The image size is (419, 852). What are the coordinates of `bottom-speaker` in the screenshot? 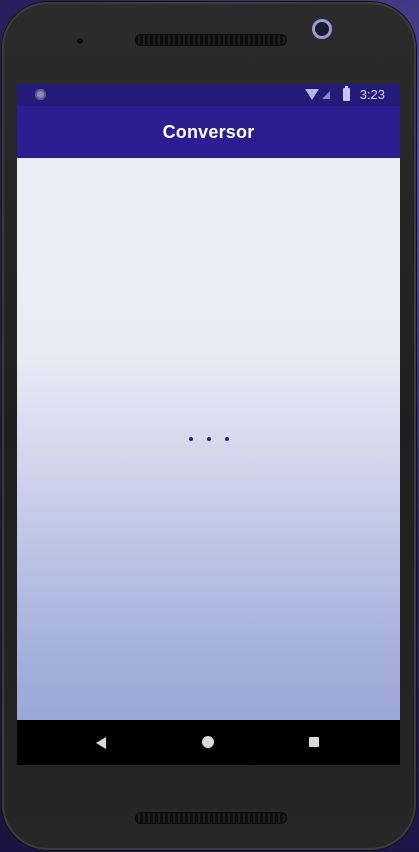 It's located at (211, 818).